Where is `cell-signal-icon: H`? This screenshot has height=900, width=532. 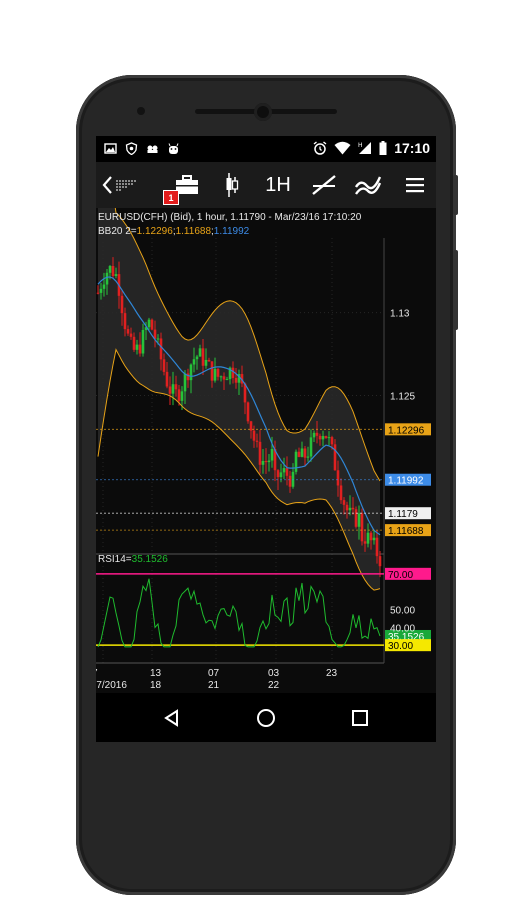 cell-signal-icon: H is located at coordinates (365, 148).